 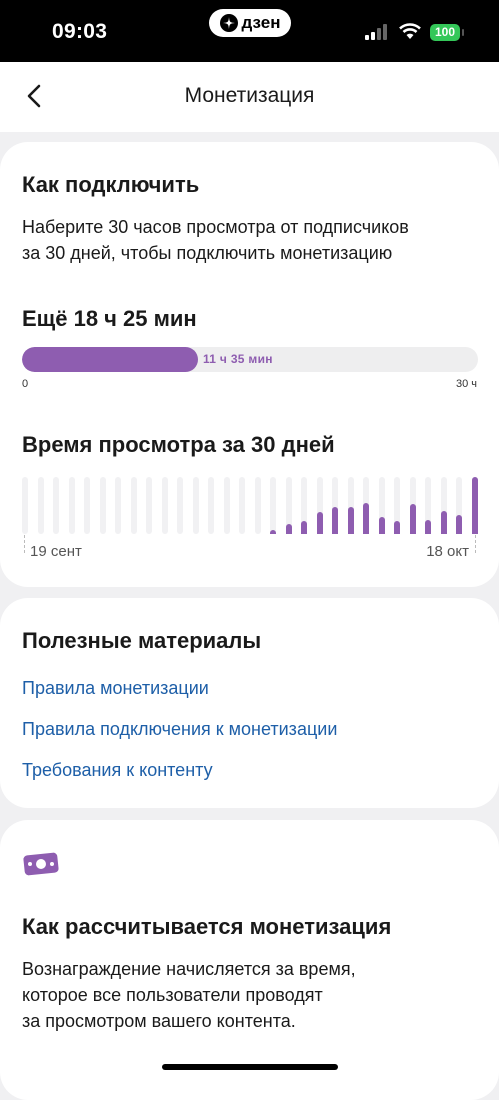 What do you see at coordinates (376, 32) in the screenshot?
I see `cellular-signal-icon` at bounding box center [376, 32].